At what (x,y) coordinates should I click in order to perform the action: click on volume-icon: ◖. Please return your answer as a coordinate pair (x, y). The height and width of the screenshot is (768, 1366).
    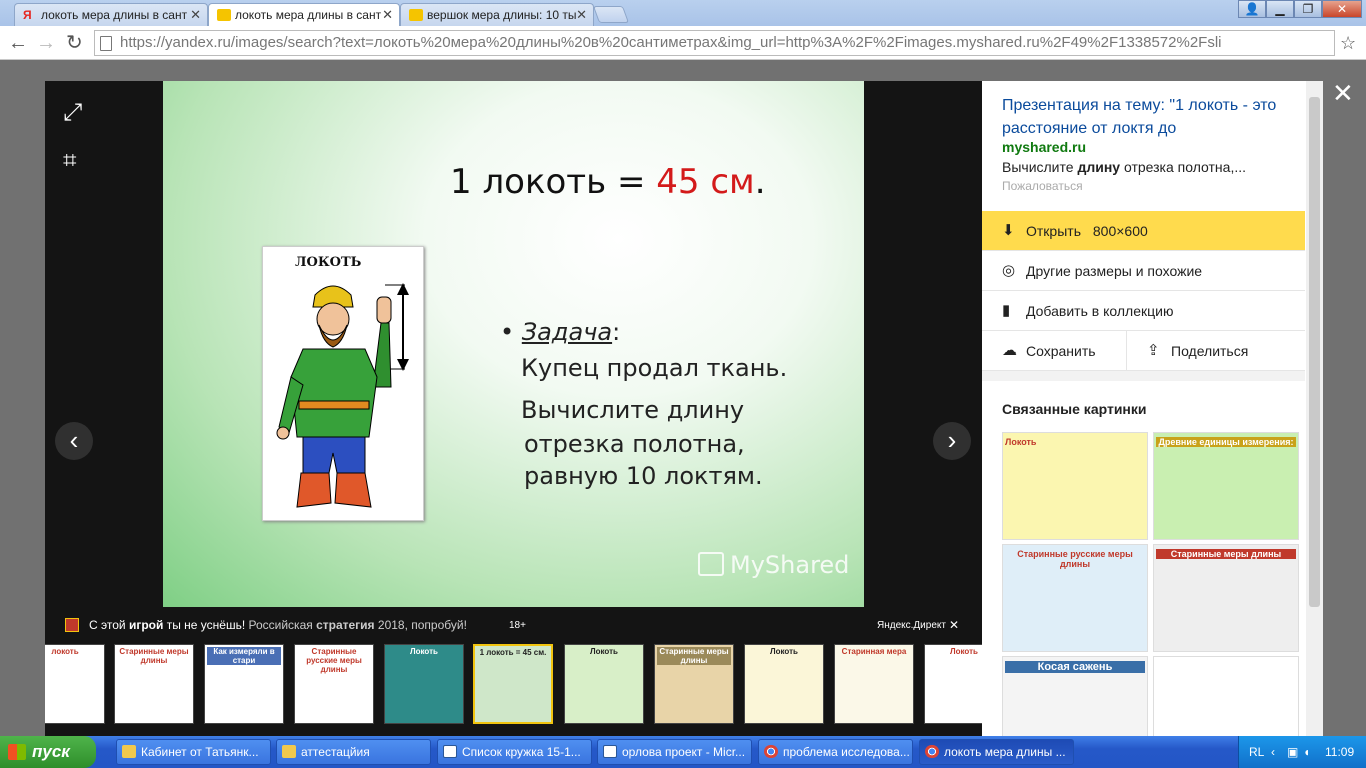
    Looking at the image, I should click on (1306, 752).